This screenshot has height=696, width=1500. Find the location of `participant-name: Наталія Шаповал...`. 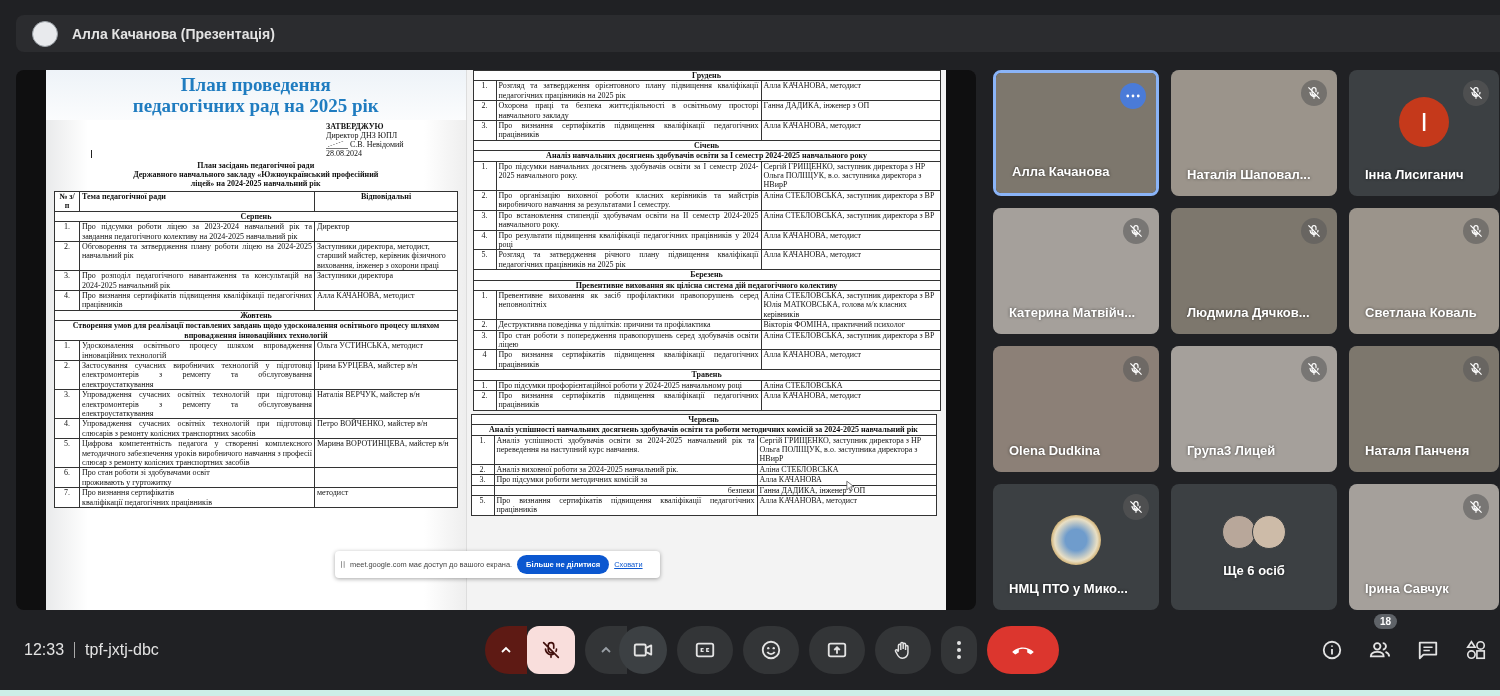

participant-name: Наталія Шаповал... is located at coordinates (1249, 174).